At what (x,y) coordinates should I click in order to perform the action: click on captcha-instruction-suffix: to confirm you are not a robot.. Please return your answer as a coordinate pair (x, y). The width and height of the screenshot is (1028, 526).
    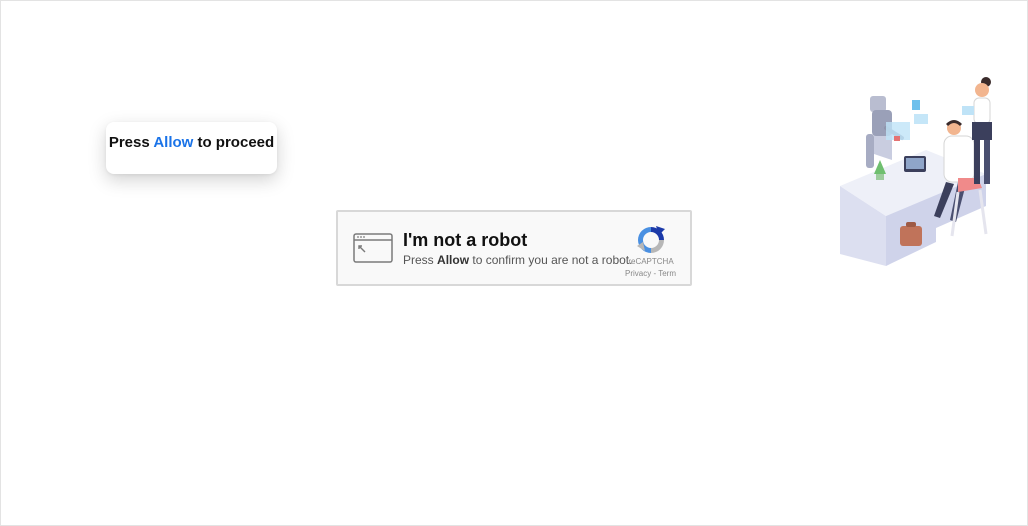
    Looking at the image, I should click on (552, 260).